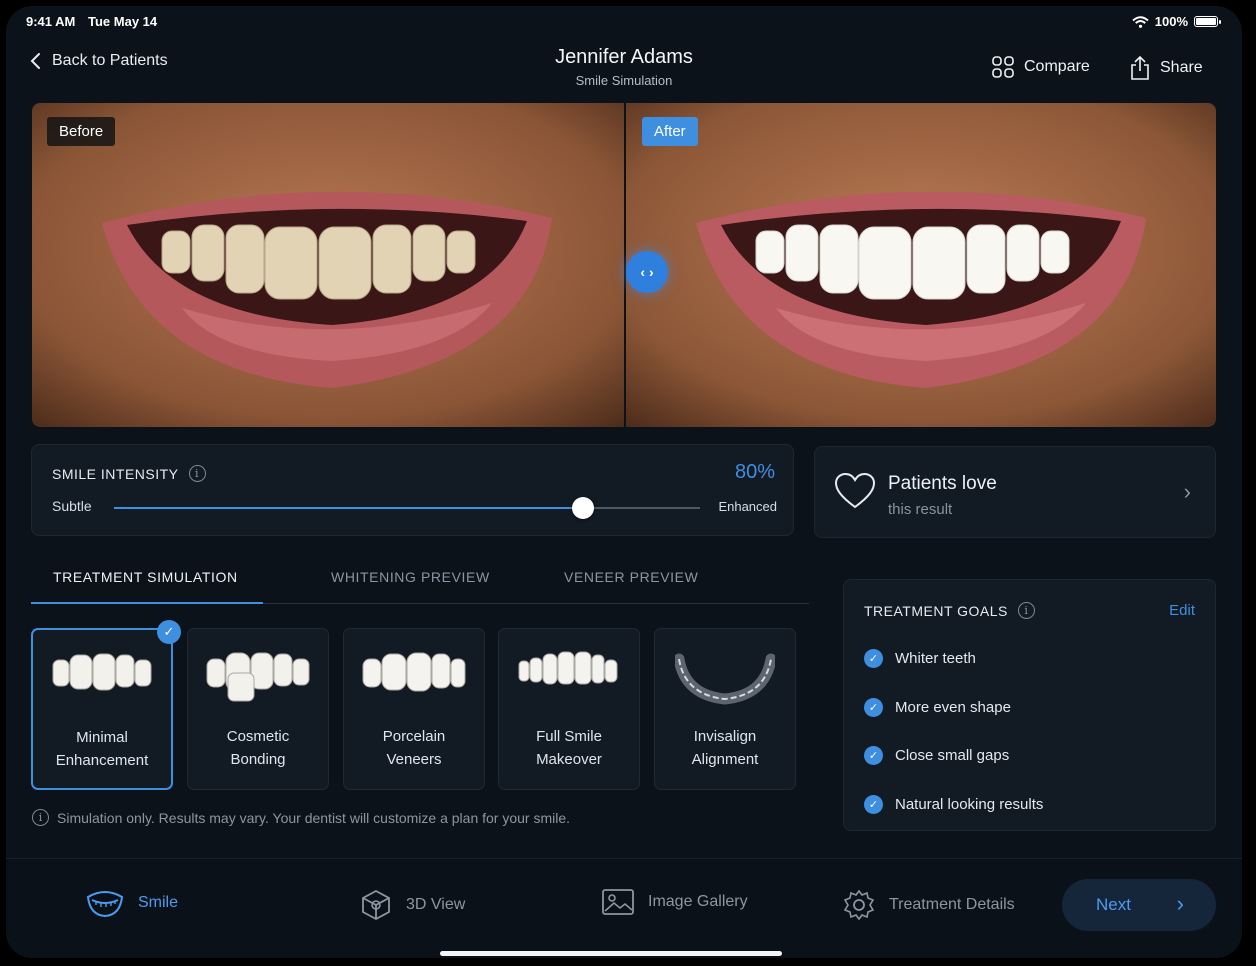  What do you see at coordinates (569, 748) in the screenshot?
I see `treatment-name: Full Smile Makeover` at bounding box center [569, 748].